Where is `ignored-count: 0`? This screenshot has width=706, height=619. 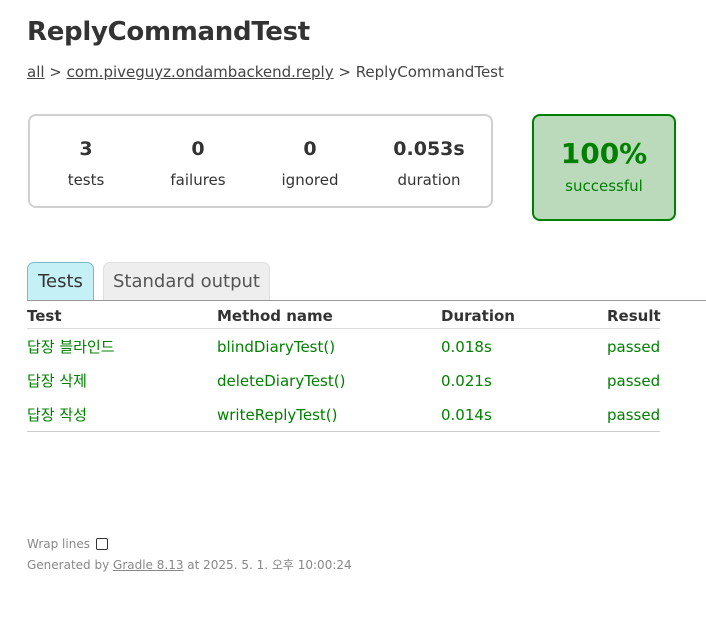
ignored-count: 0 is located at coordinates (310, 149).